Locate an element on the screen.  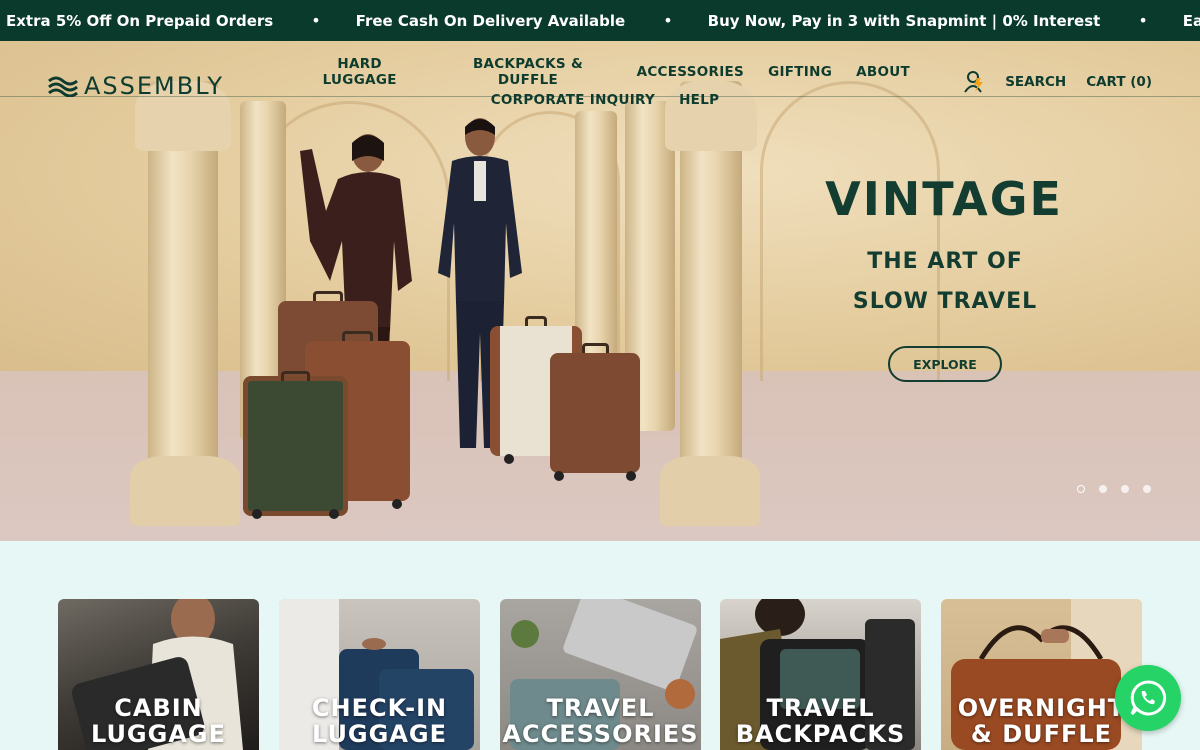
nav-item-gifting: GIFTING is located at coordinates (800, 72).